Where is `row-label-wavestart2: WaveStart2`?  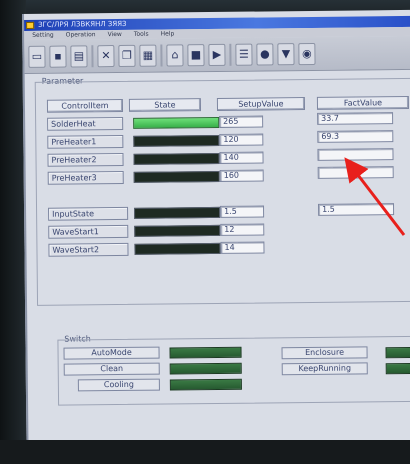
row-label-wavestart2: WaveStart2 is located at coordinates (88, 249).